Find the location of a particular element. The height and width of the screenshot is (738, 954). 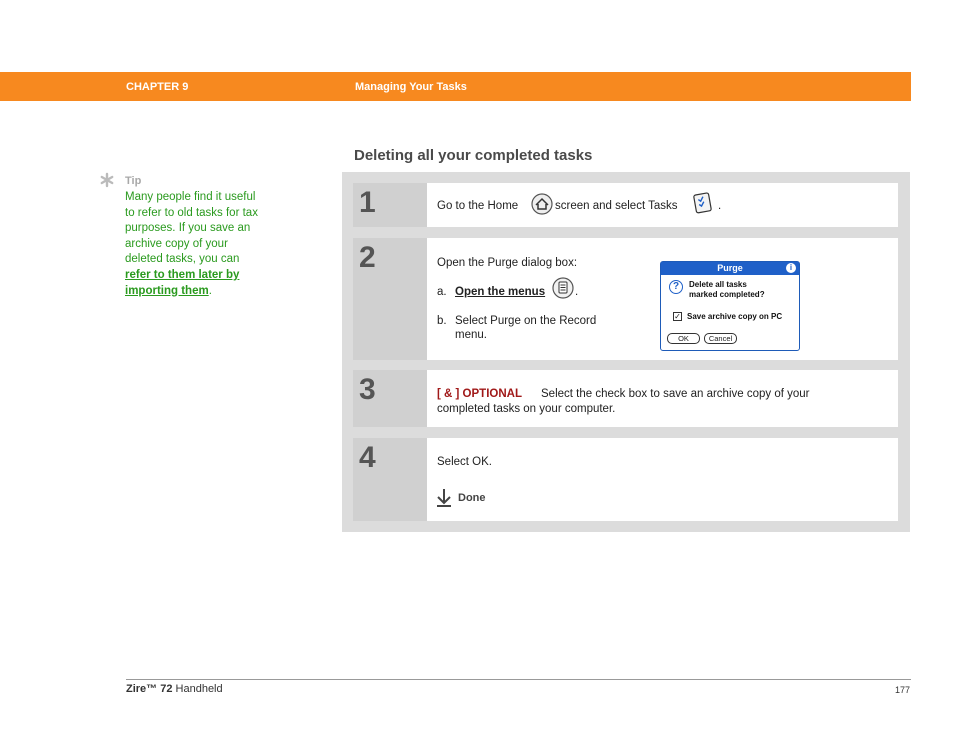

importing-link-line1: refer to them later by is located at coordinates (182, 275).